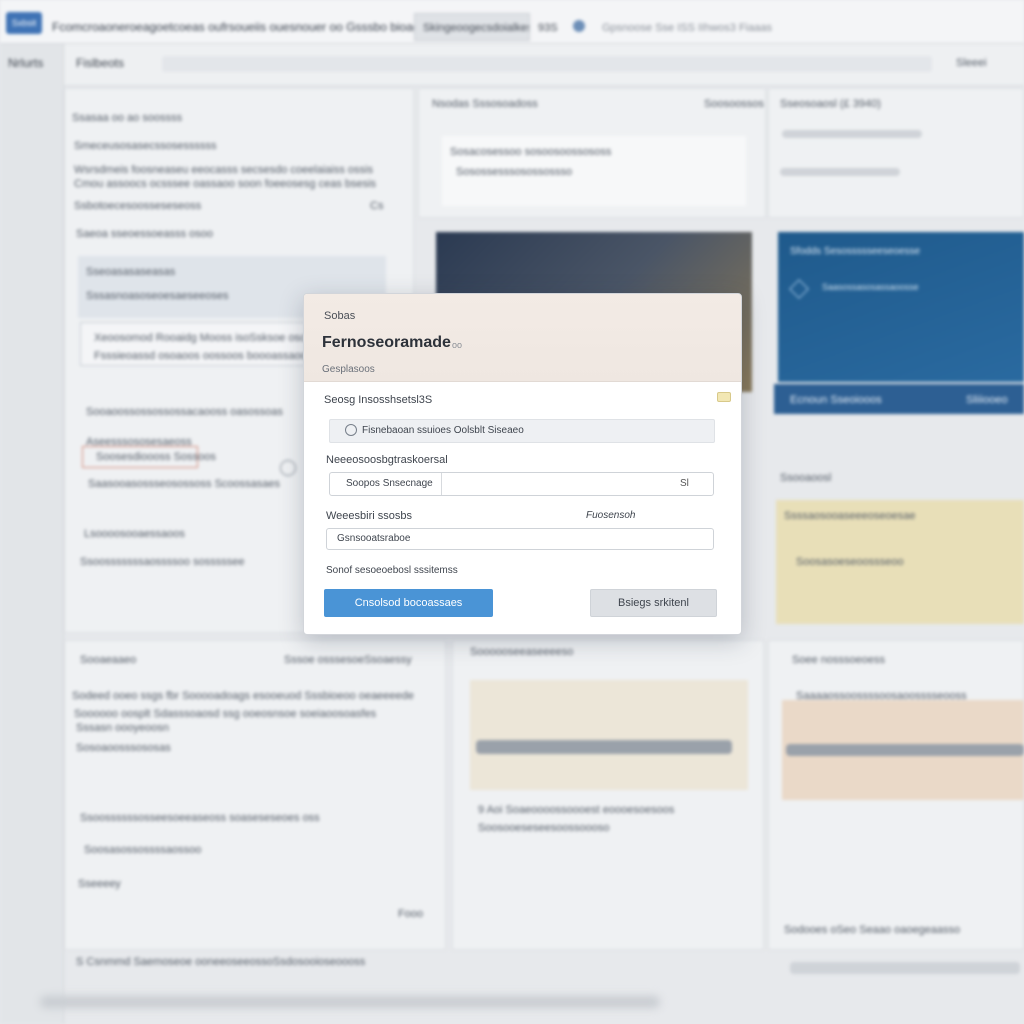  Describe the element at coordinates (687, 28) in the screenshot. I see `status-text: Gpsnoose Sse ISS IIhwos3 Fiaaas` at that location.